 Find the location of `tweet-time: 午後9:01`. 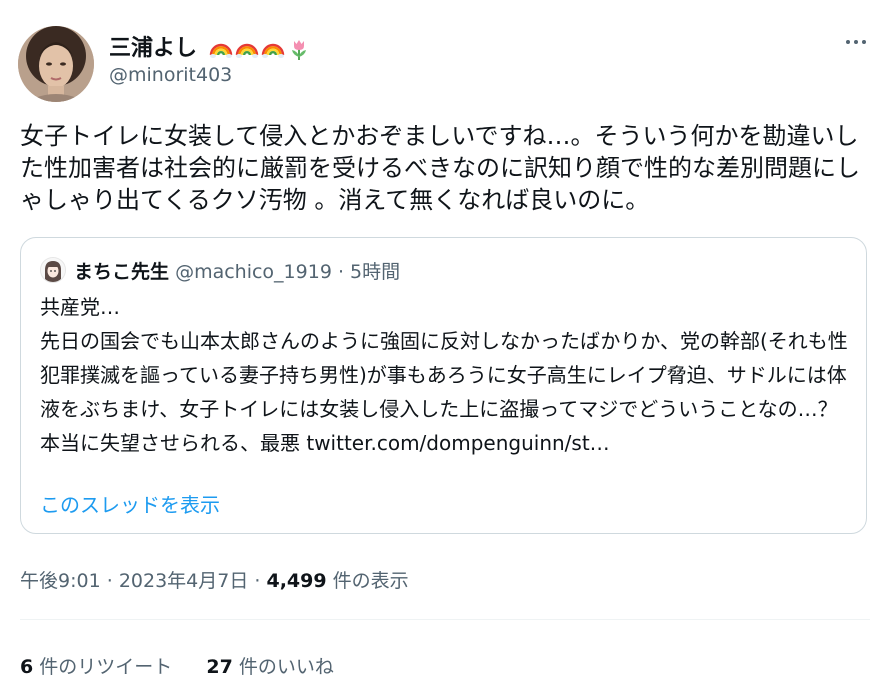

tweet-time: 午後9:01 is located at coordinates (60, 581).